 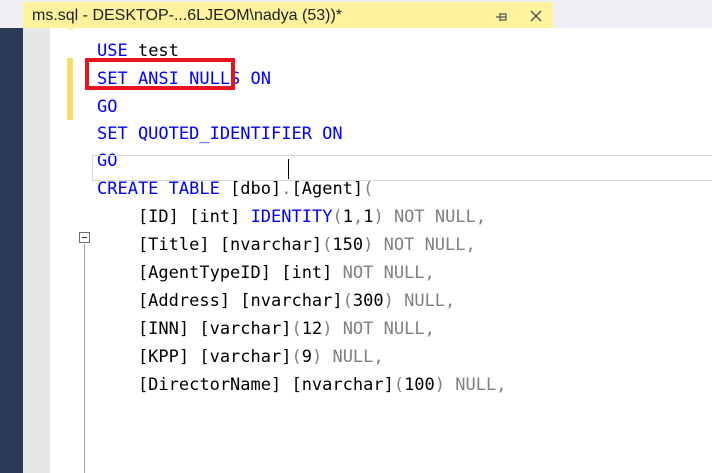 I want to click on code-line: [AgentTypeID] [int] NOT NULL,, so click(x=266, y=273).